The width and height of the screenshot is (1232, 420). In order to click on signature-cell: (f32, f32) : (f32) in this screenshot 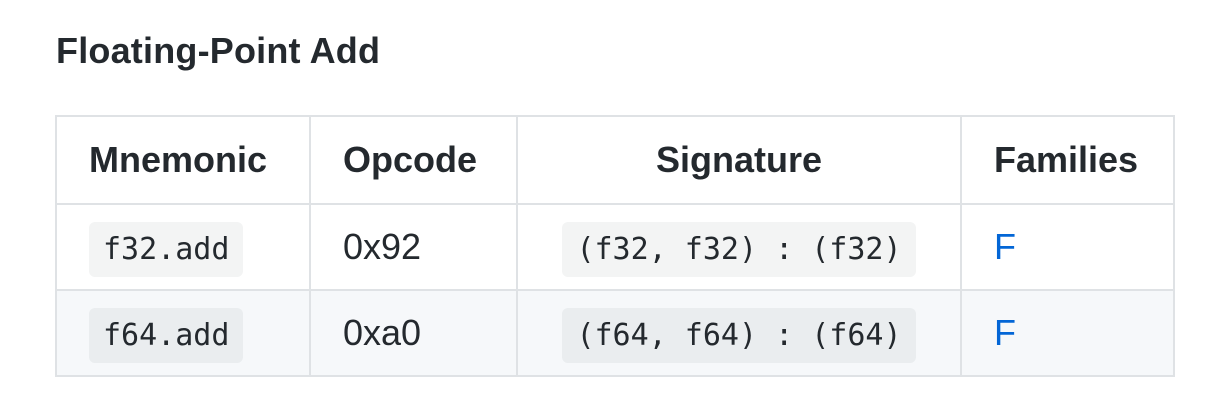, I will do `click(739, 247)`.